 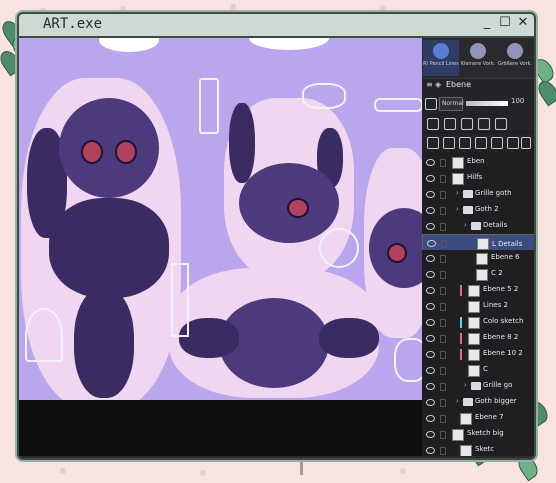 I want to click on copy-icon, so click(x=497, y=143).